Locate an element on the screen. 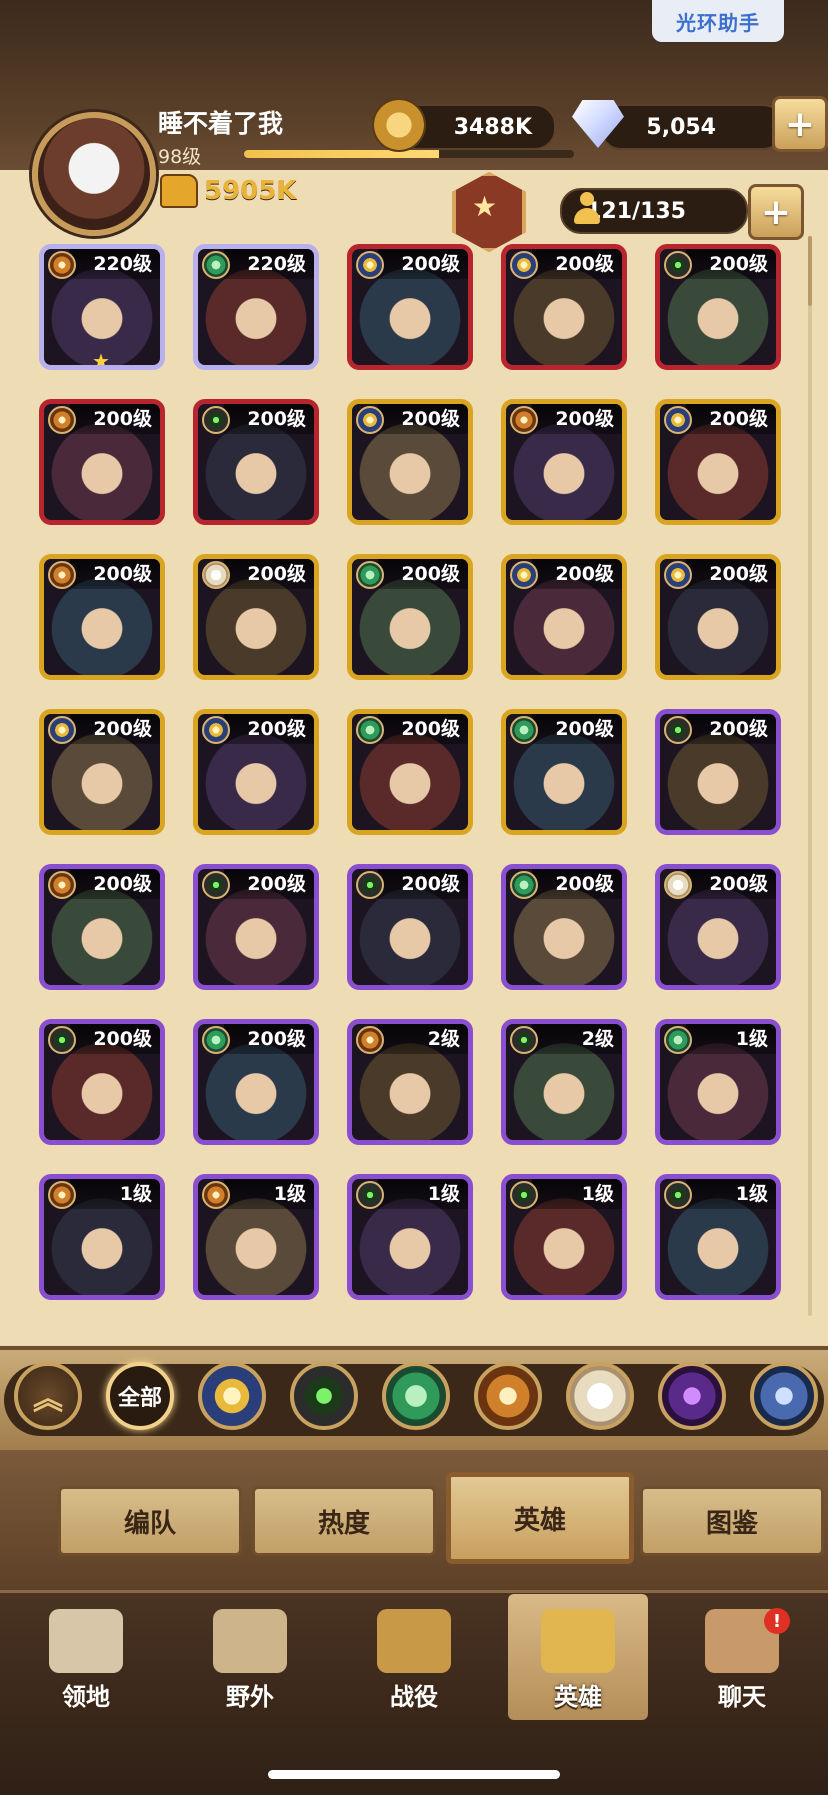 This screenshot has width=828, height=1795. gold-amount: 3488K is located at coordinates (492, 127).